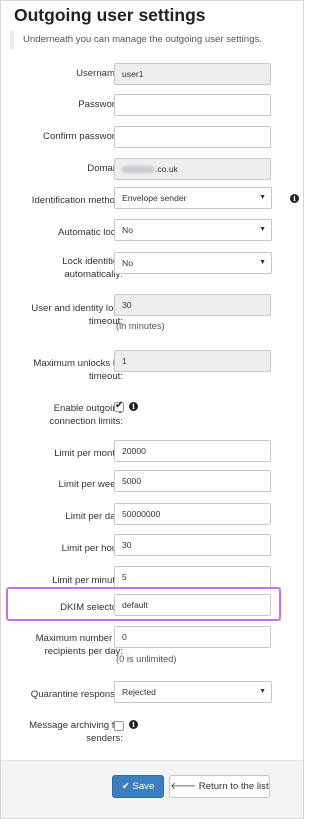  Describe the element at coordinates (233, 786) in the screenshot. I see `return-button-label: Return to the list` at that location.